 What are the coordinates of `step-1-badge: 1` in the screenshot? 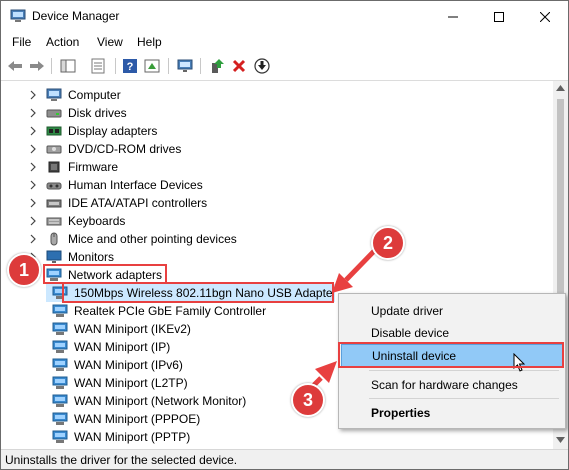 It's located at (24, 270).